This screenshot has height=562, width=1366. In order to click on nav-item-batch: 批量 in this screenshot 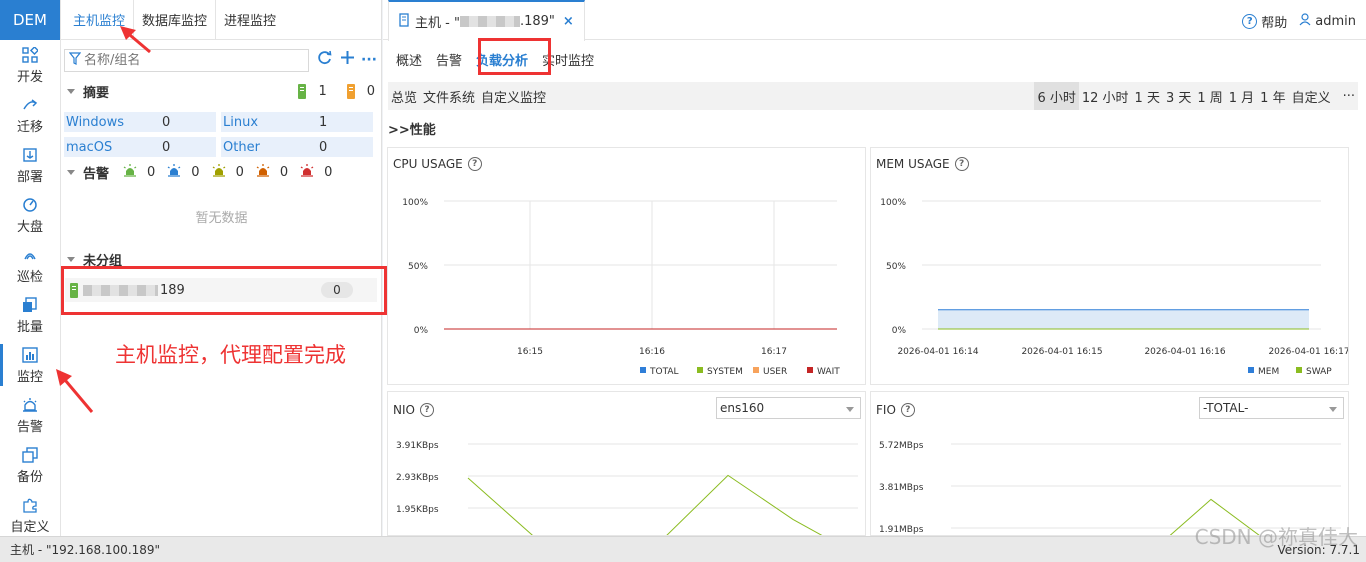, I will do `click(30, 315)`.